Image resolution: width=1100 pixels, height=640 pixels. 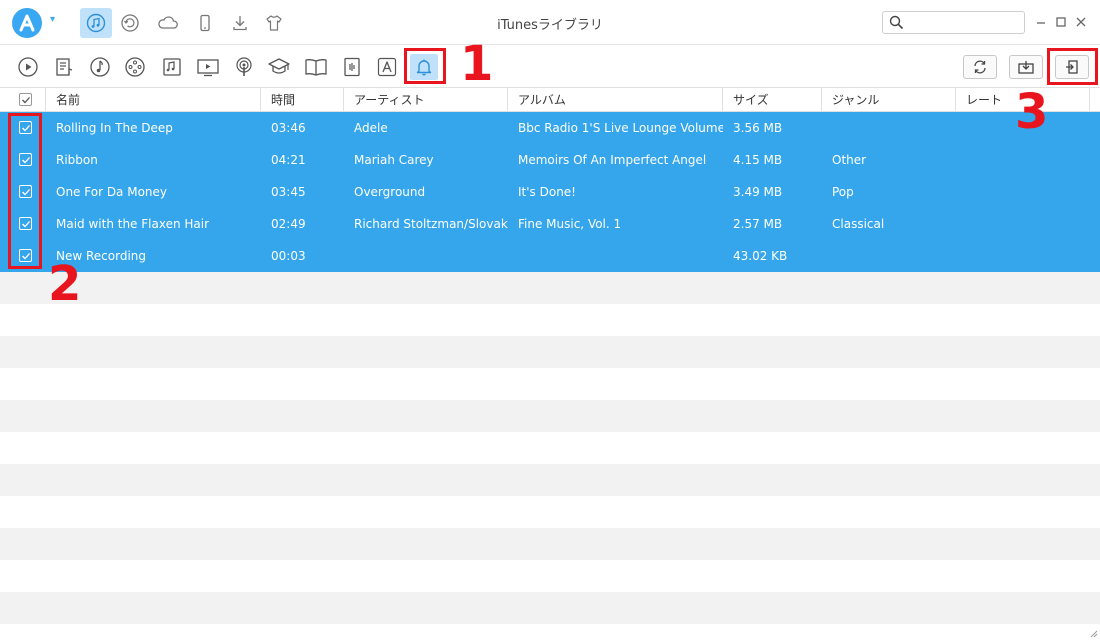 I want to click on column-header-genre: ジャンル, so click(x=889, y=100).